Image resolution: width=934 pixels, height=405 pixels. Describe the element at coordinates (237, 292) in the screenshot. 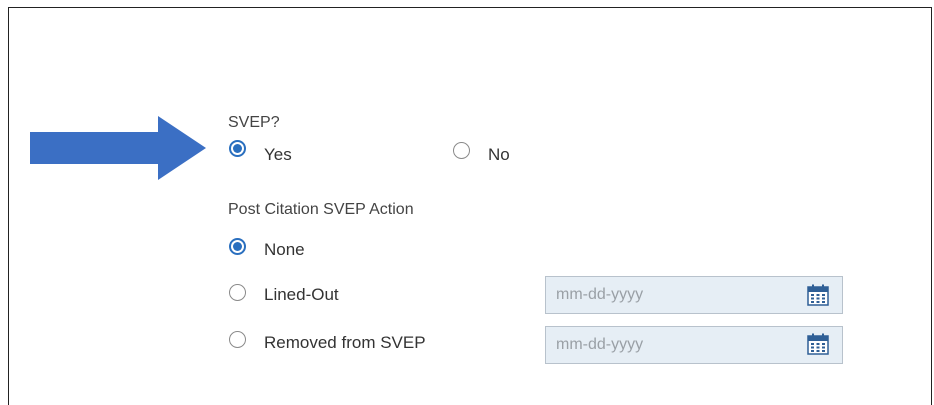

I see `lined-out-radio` at that location.